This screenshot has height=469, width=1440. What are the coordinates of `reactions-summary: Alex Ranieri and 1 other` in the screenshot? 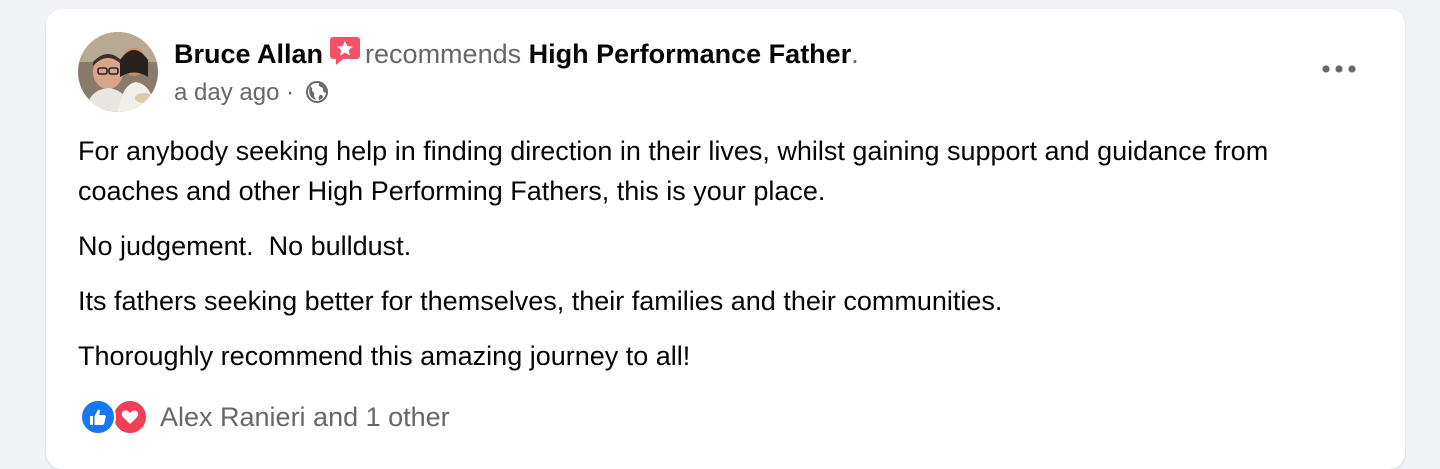 It's located at (265, 417).